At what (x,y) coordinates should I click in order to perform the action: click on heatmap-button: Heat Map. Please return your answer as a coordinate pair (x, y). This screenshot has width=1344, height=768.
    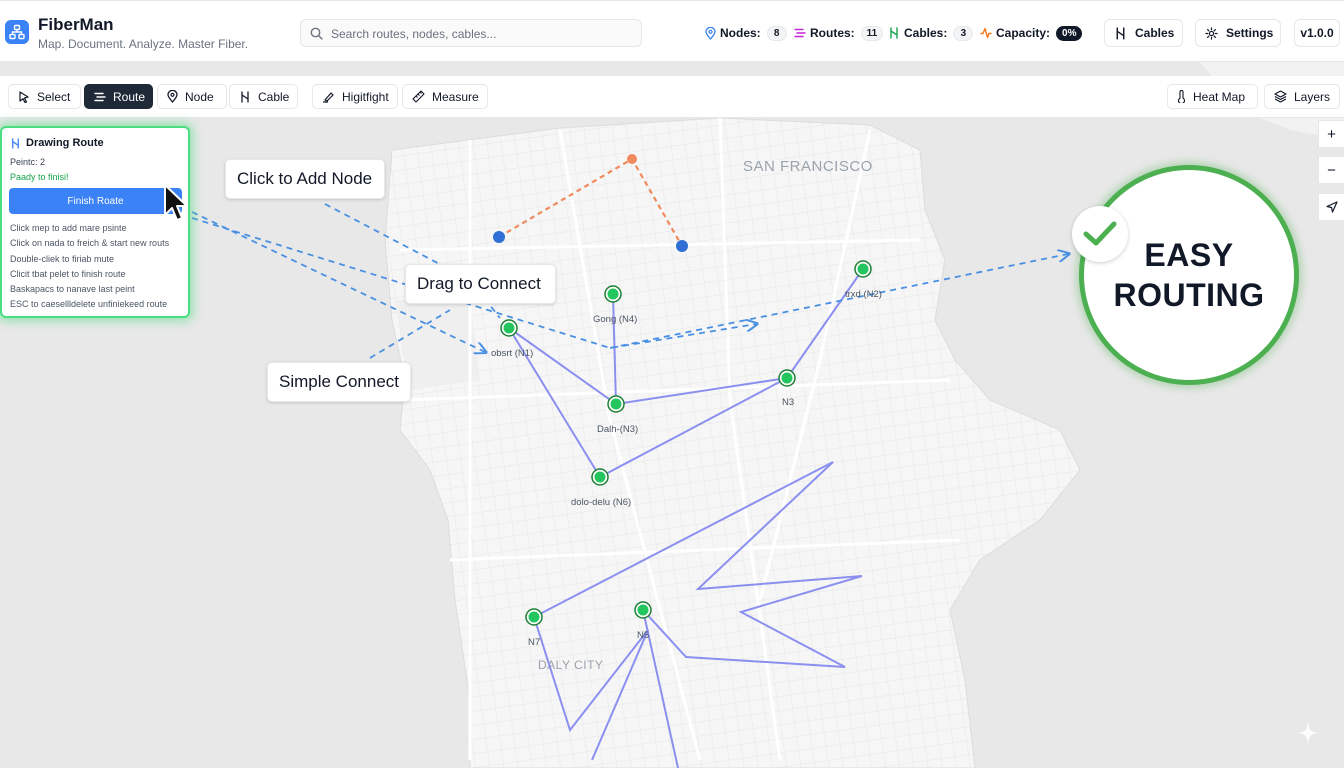
    Looking at the image, I should click on (1212, 96).